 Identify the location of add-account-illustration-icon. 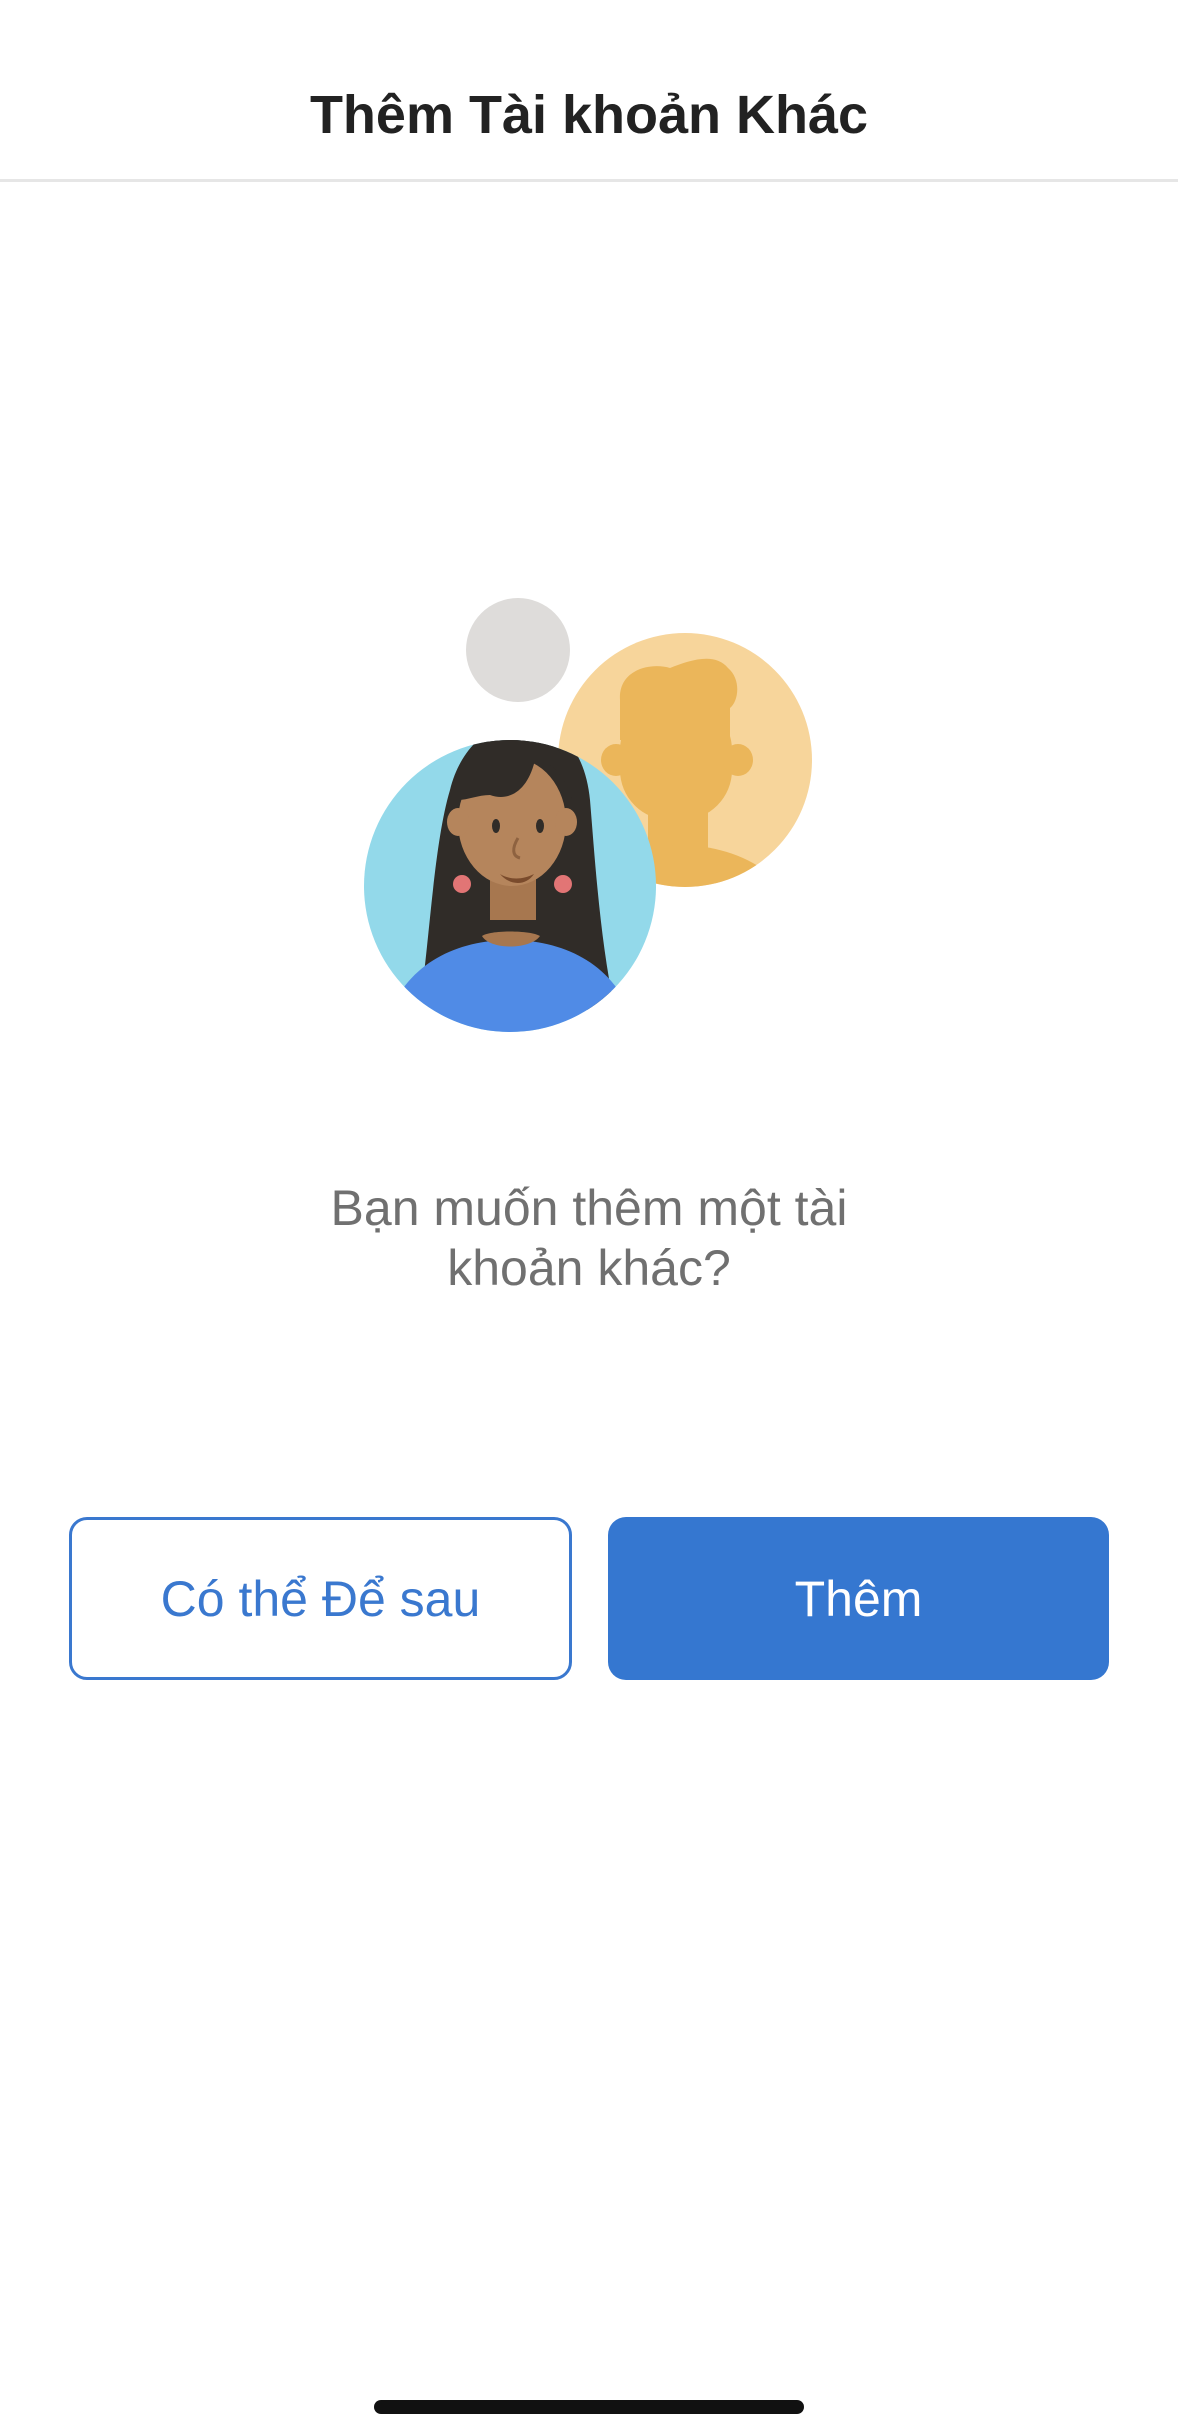
(588, 815).